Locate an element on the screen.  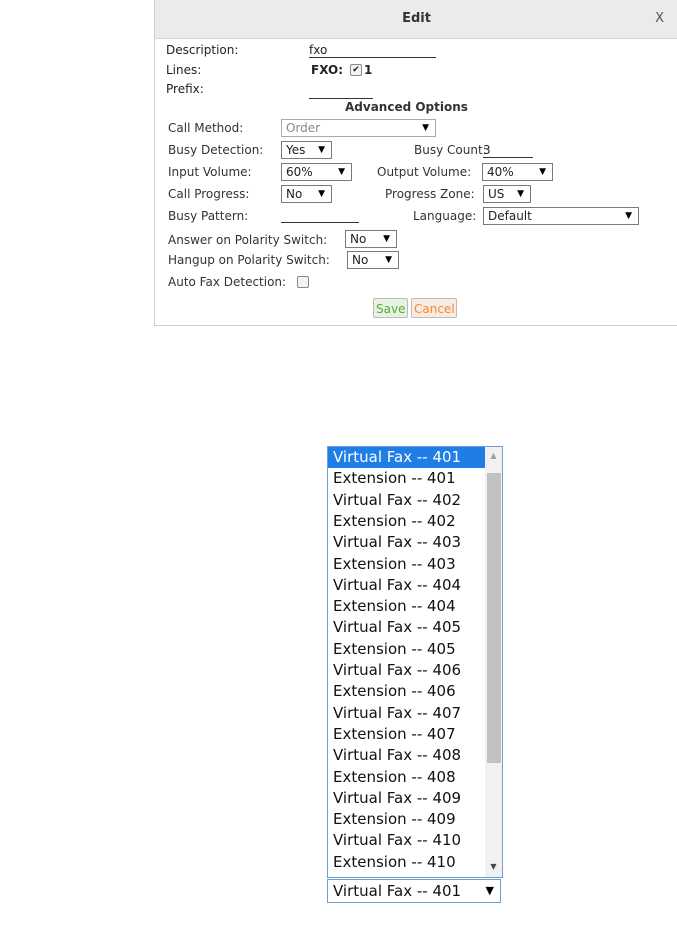
dropdown-option: Extension -- 407 is located at coordinates (407, 734).